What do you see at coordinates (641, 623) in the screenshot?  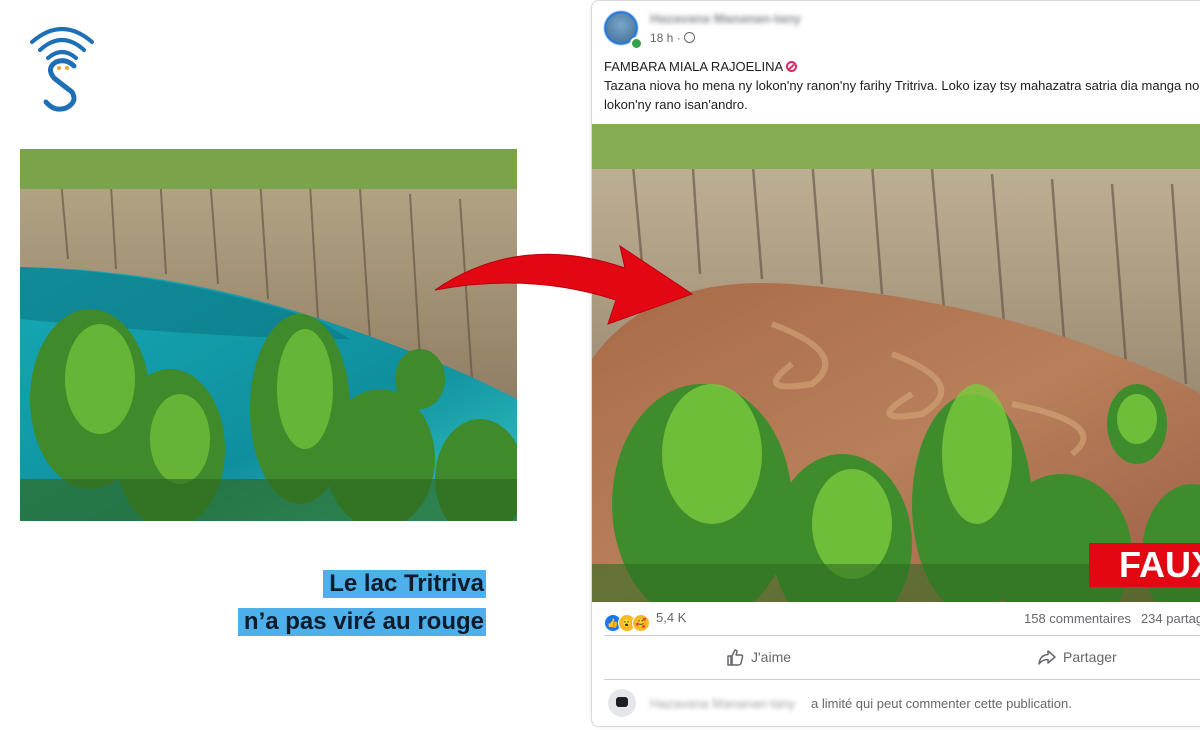 I see `care-reaction-icon: 🥰` at bounding box center [641, 623].